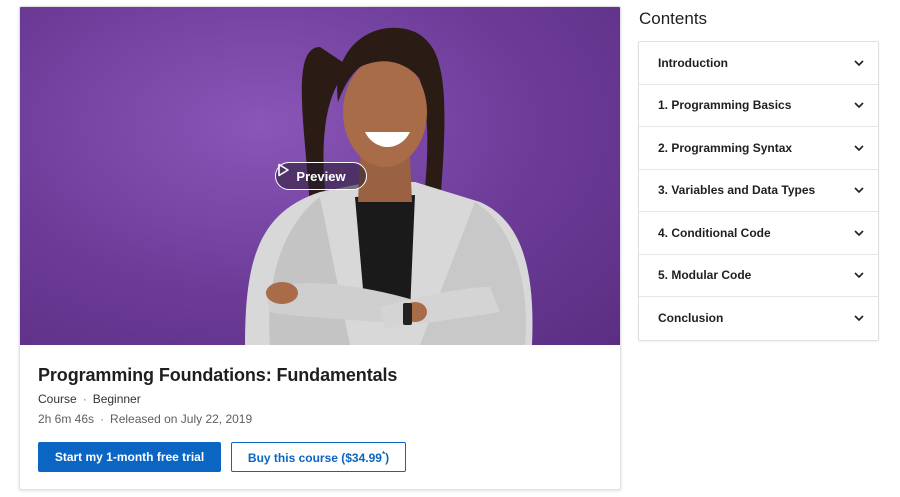 Image resolution: width=900 pixels, height=497 pixels. Describe the element at coordinates (314, 457) in the screenshot. I see `buy-course-label: Buy this course ($34.99` at that location.